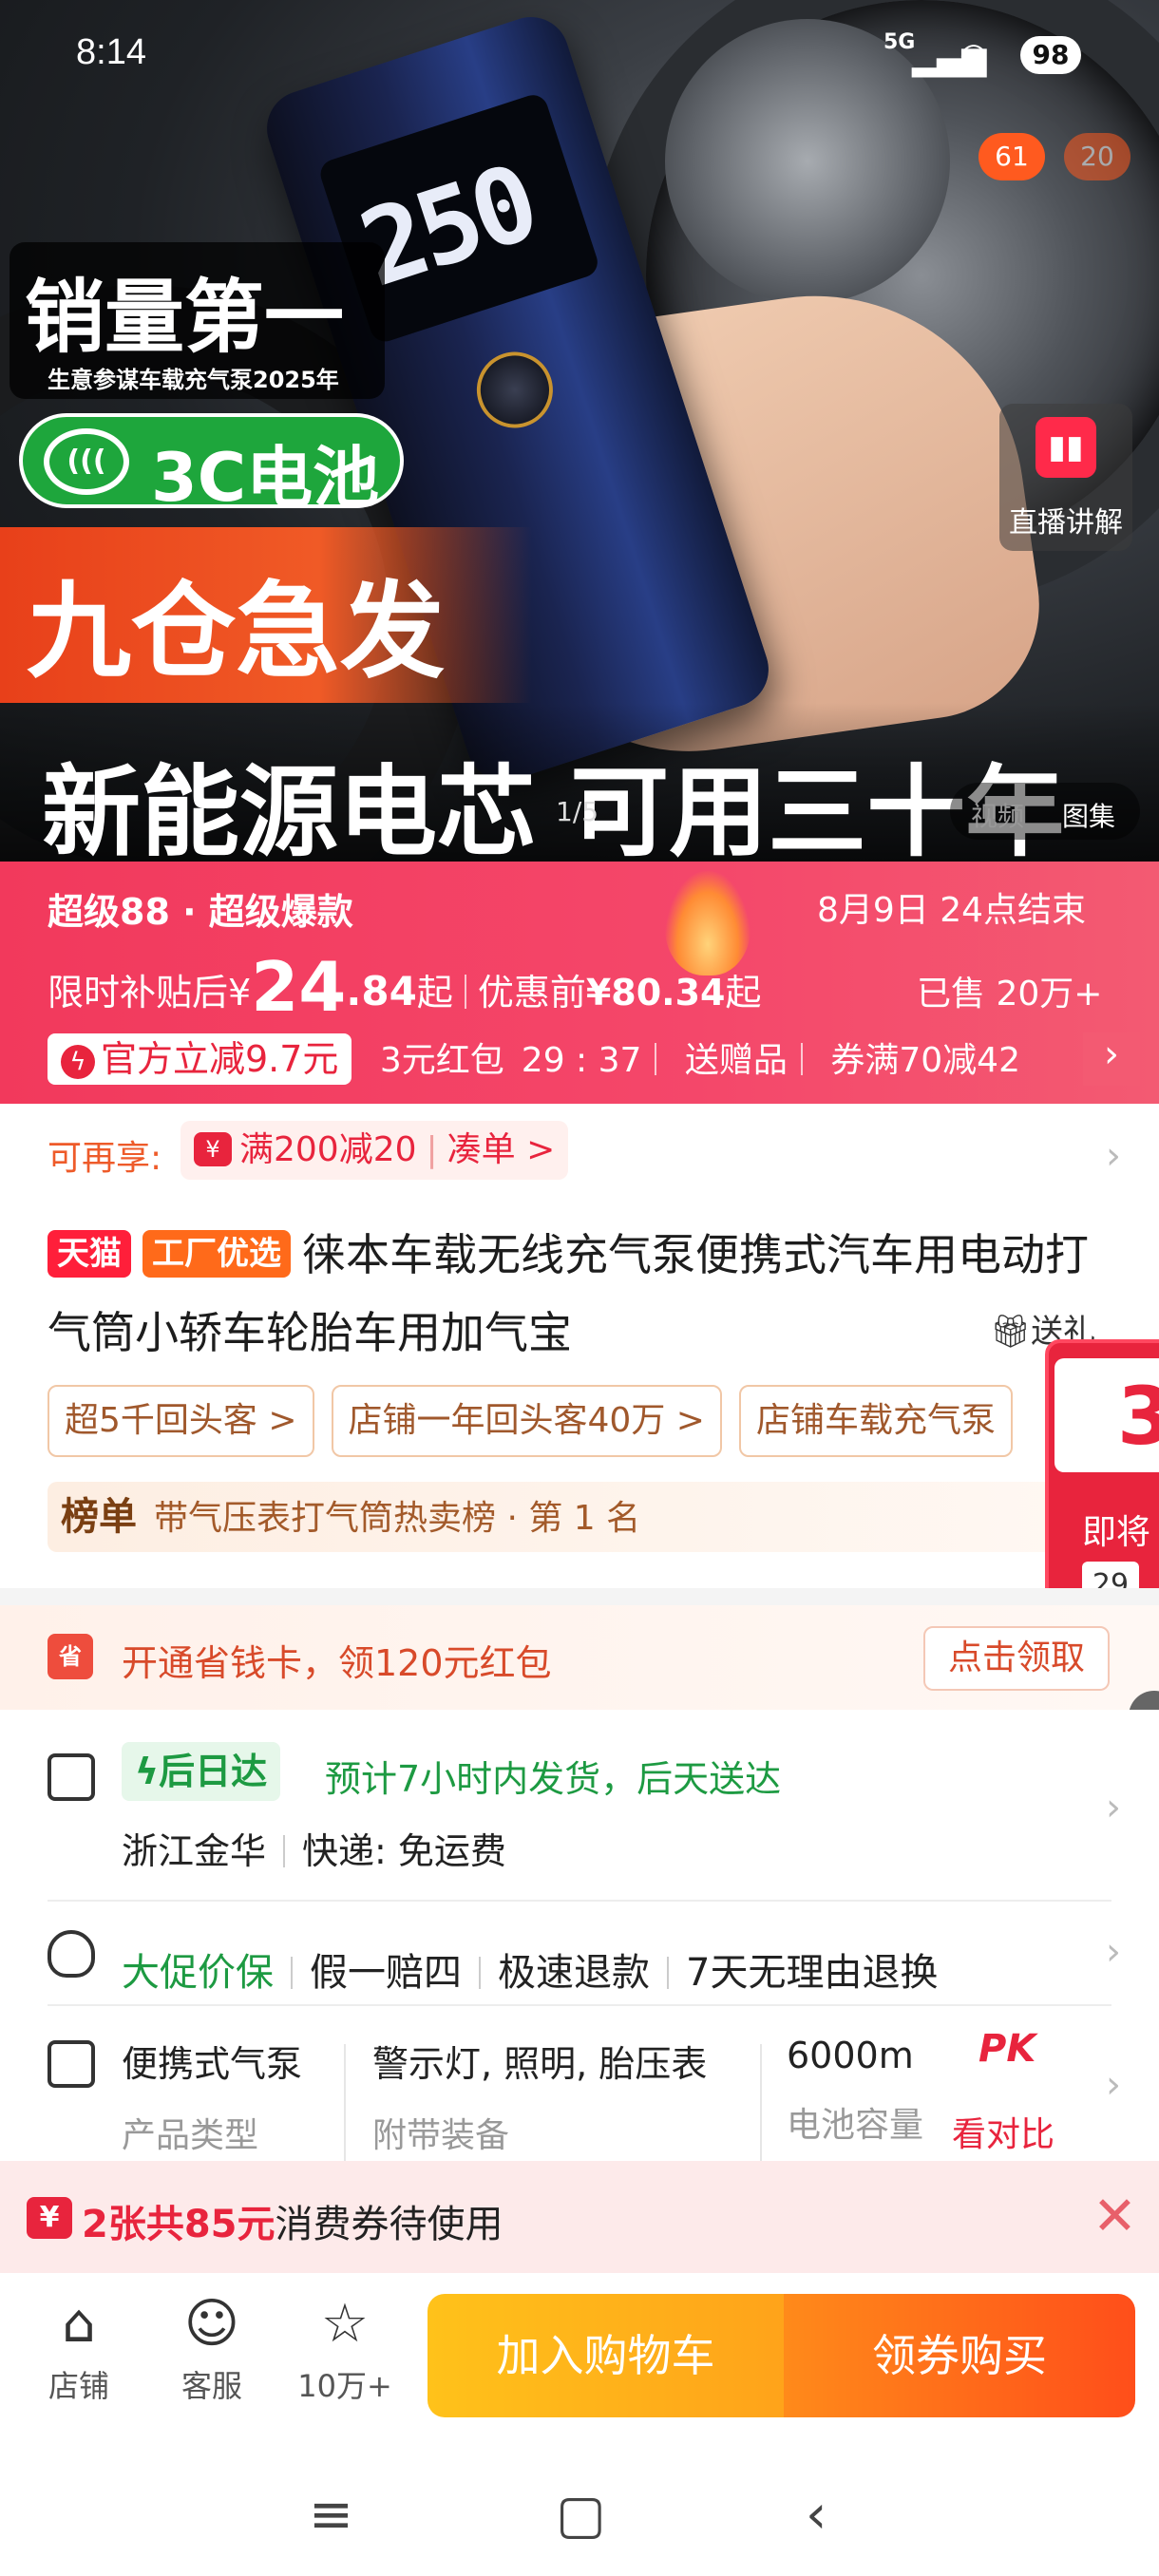  What do you see at coordinates (71, 1777) in the screenshot?
I see `truck-icon` at bounding box center [71, 1777].